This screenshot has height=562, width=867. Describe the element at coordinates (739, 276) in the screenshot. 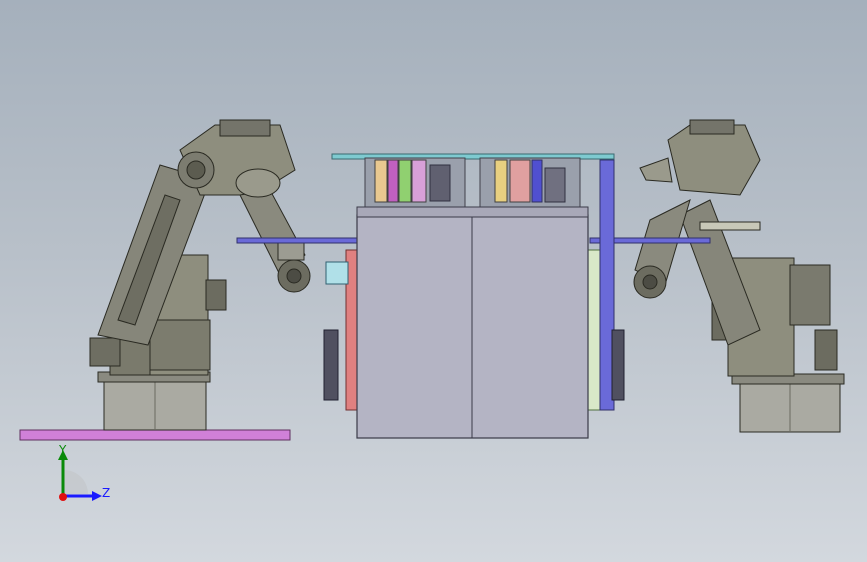

I see `right-robot-arm` at that location.